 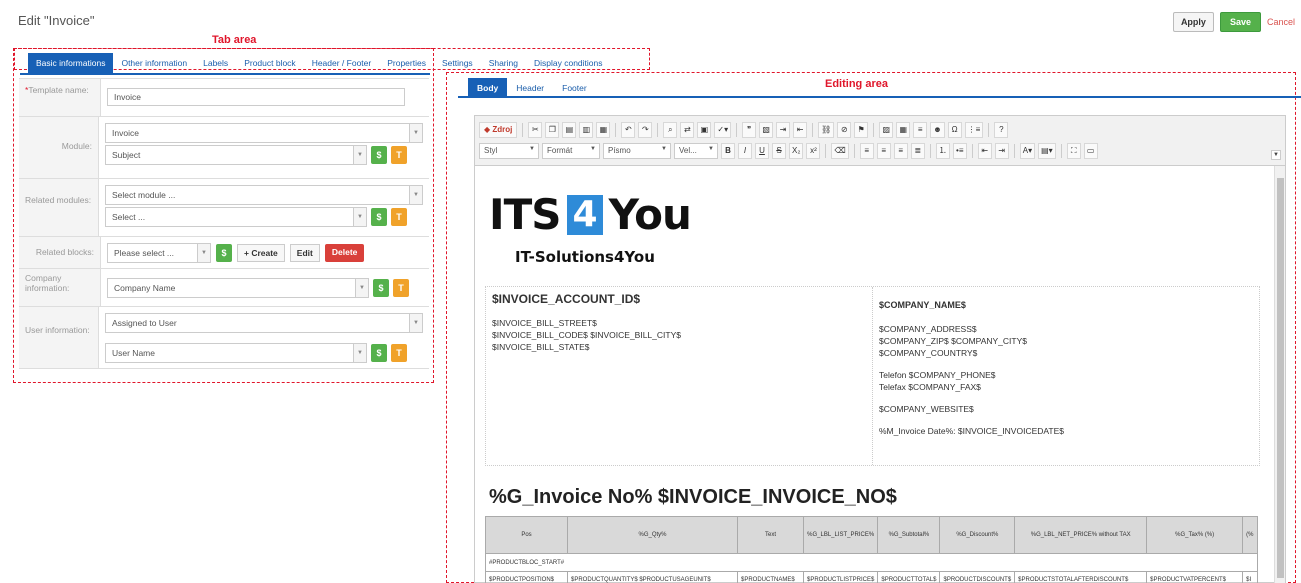 What do you see at coordinates (1280, 378) in the screenshot?
I see `scrollbar-thumb` at bounding box center [1280, 378].